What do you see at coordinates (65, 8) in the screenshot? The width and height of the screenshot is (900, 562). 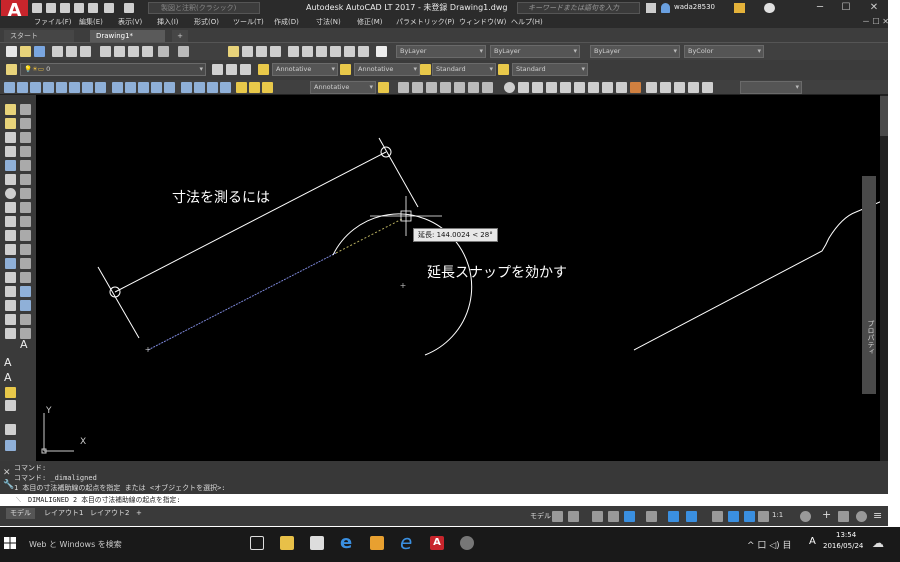 I see `save-icon` at bounding box center [65, 8].